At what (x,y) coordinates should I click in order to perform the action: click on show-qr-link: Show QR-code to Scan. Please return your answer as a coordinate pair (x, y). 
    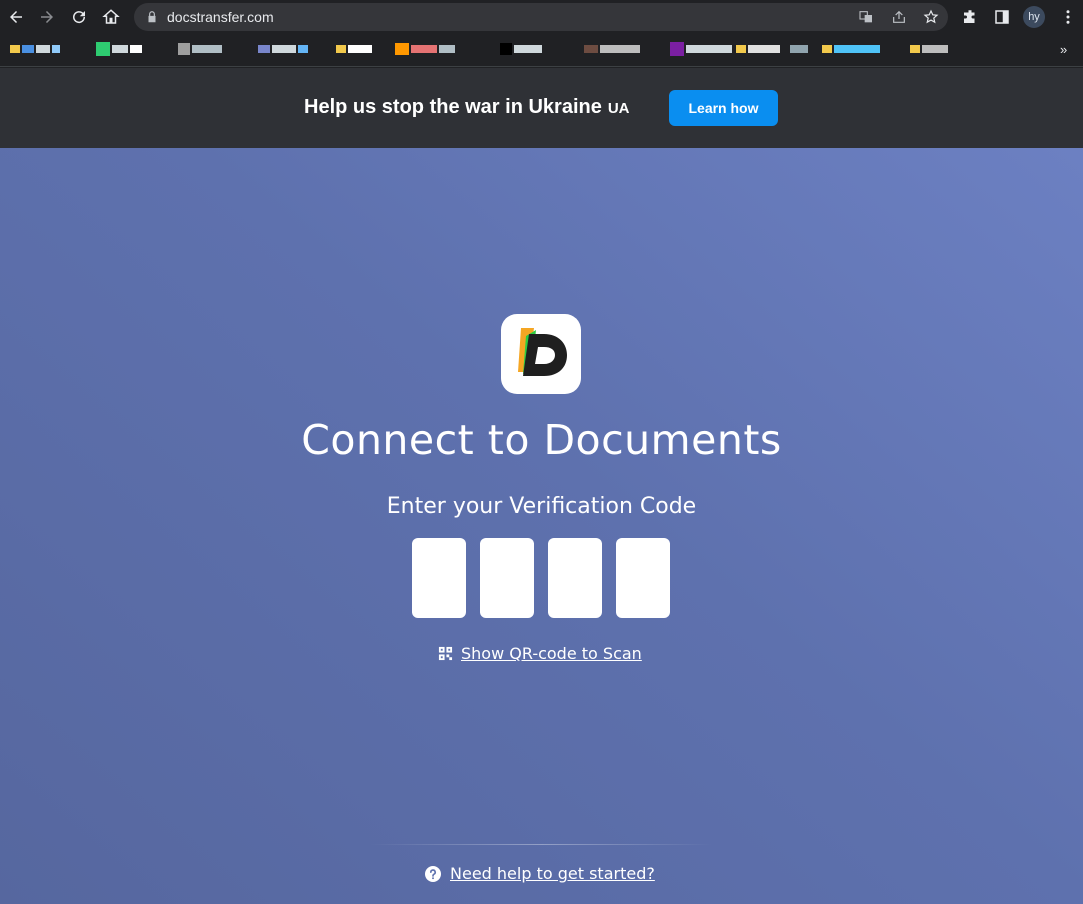
    Looking at the image, I should click on (540, 653).